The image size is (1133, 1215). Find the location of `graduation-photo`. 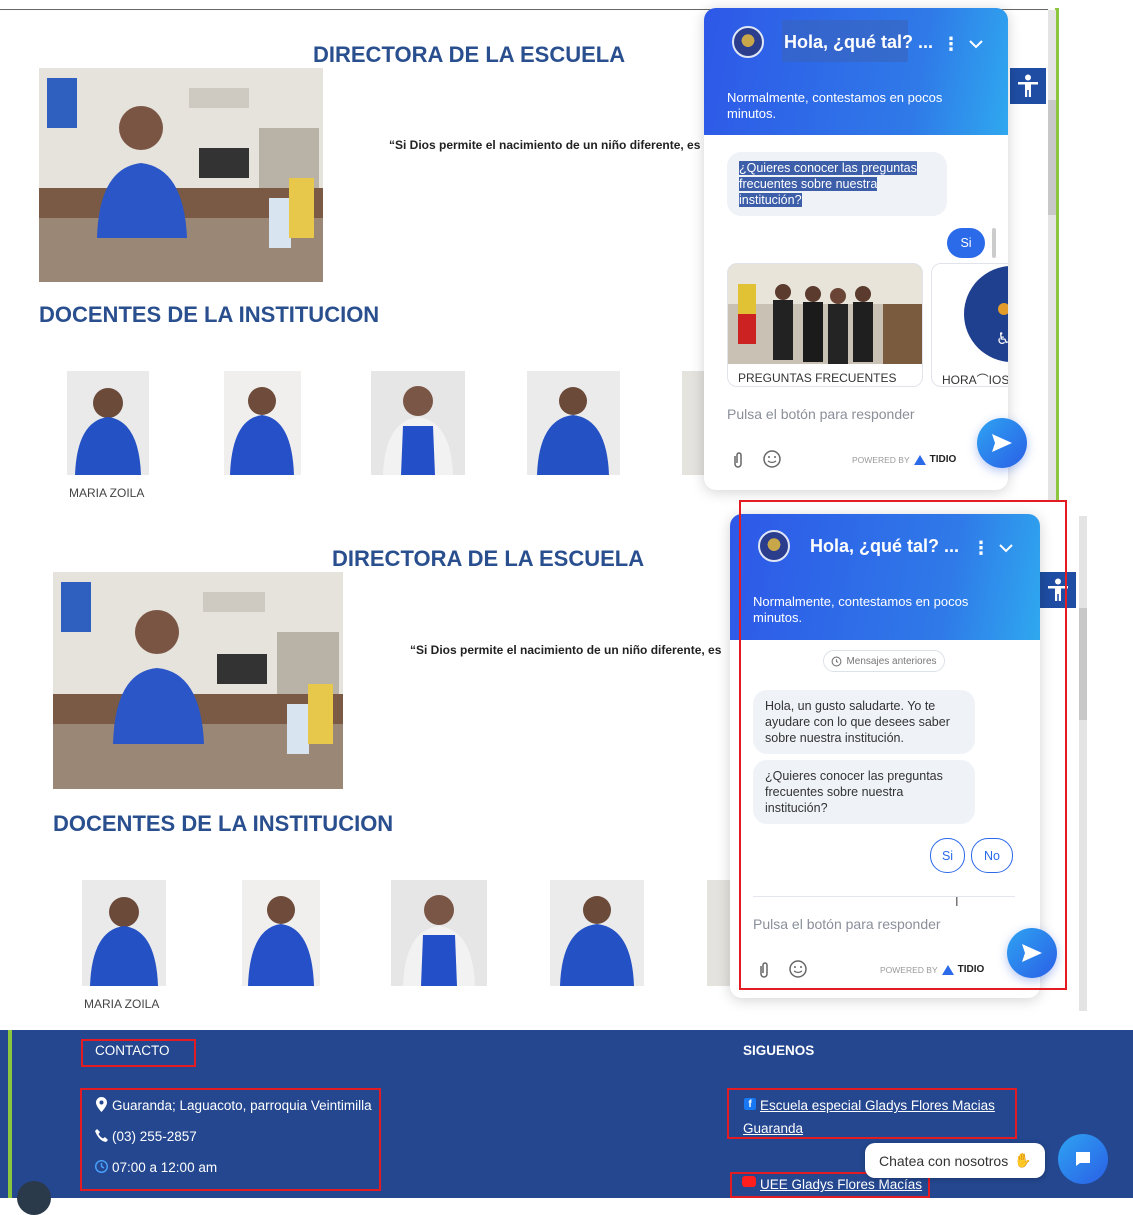

graduation-photo is located at coordinates (825, 314).